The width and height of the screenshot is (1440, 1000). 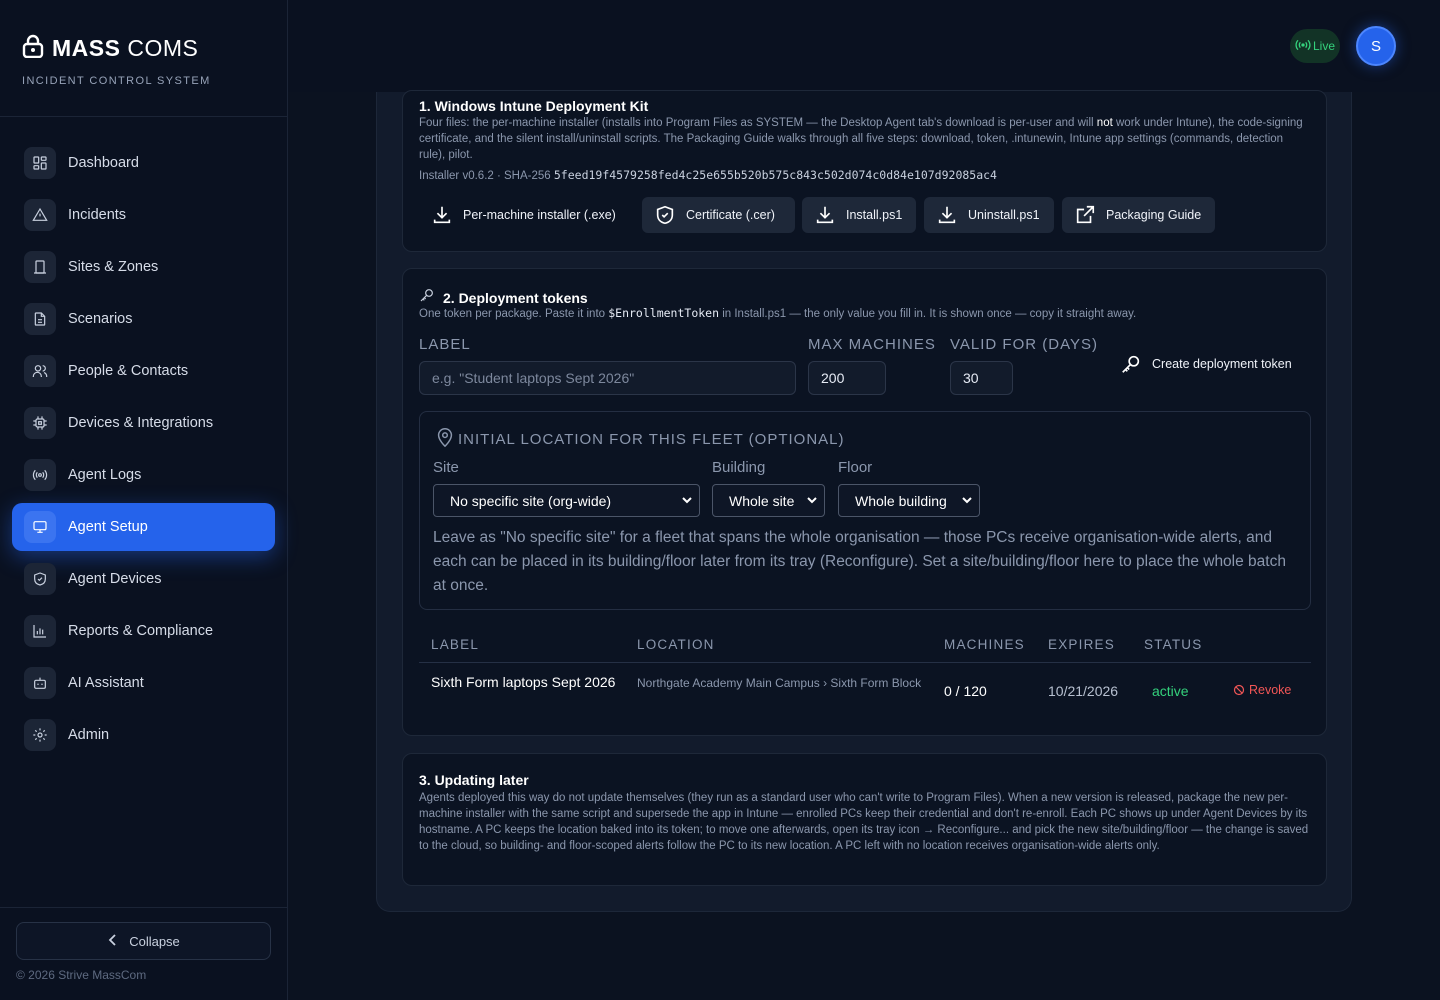 What do you see at coordinates (154, 941) in the screenshot?
I see `collapse-label: Collapse` at bounding box center [154, 941].